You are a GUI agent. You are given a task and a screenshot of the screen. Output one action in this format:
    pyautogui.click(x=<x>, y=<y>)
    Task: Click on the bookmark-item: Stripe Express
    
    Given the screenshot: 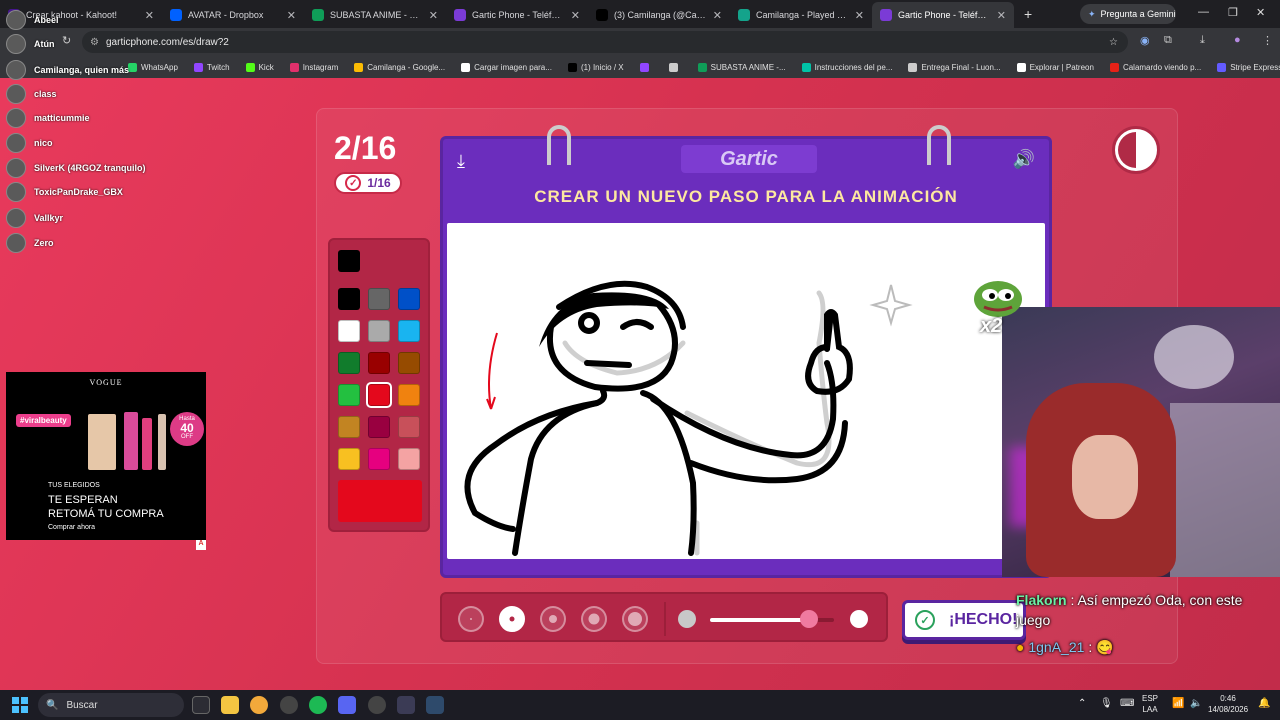 What is the action you would take?
    pyautogui.click(x=1248, y=67)
    